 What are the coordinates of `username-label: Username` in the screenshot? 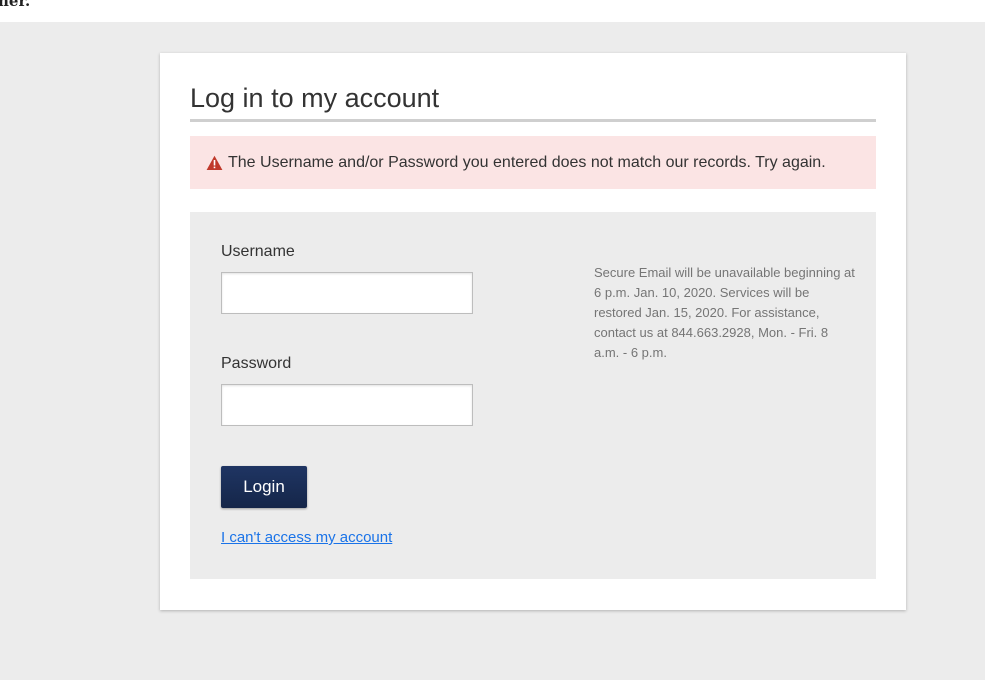 It's located at (258, 251).